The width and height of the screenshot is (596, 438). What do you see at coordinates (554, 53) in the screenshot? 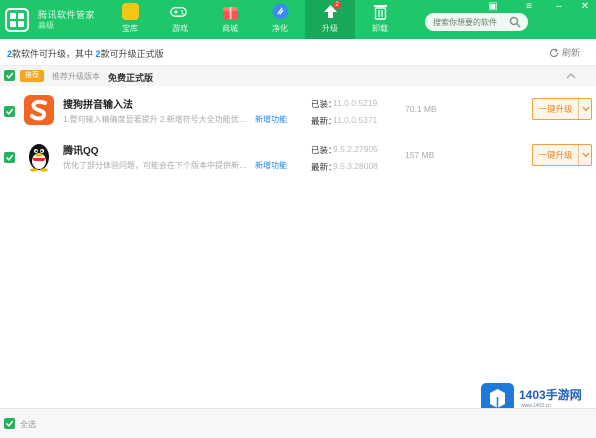
I see `refresh-icon` at bounding box center [554, 53].